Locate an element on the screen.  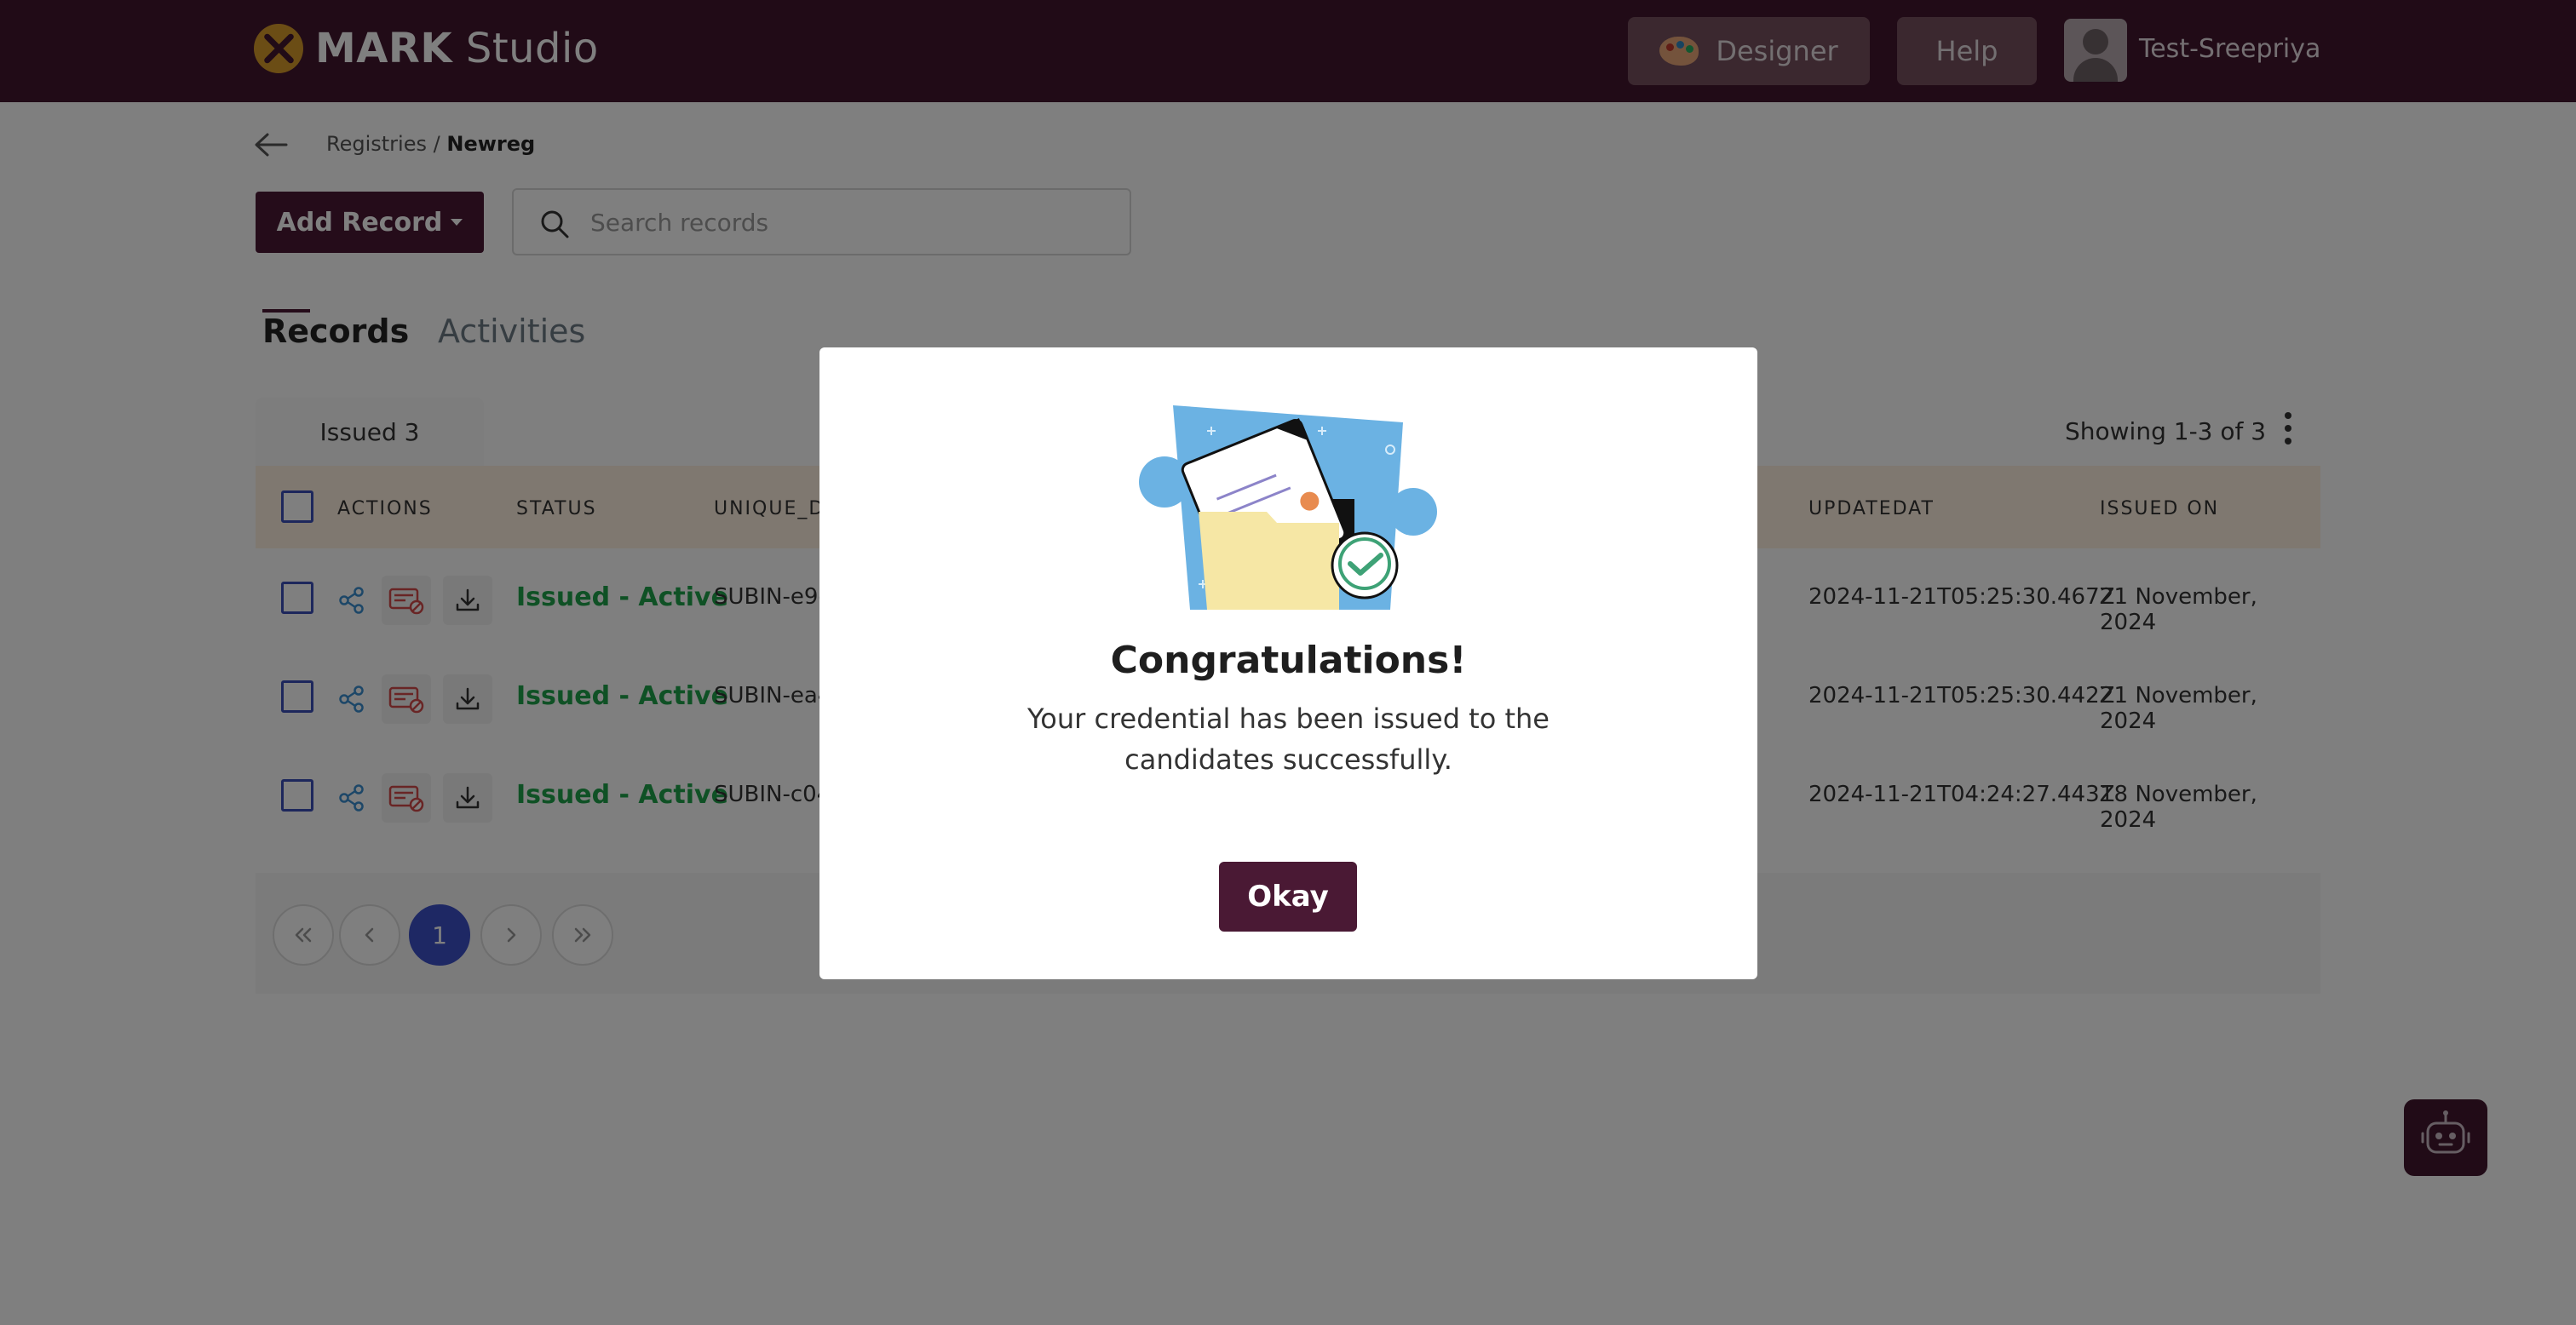
dialog-title: Congratulations! is located at coordinates (1288, 660).